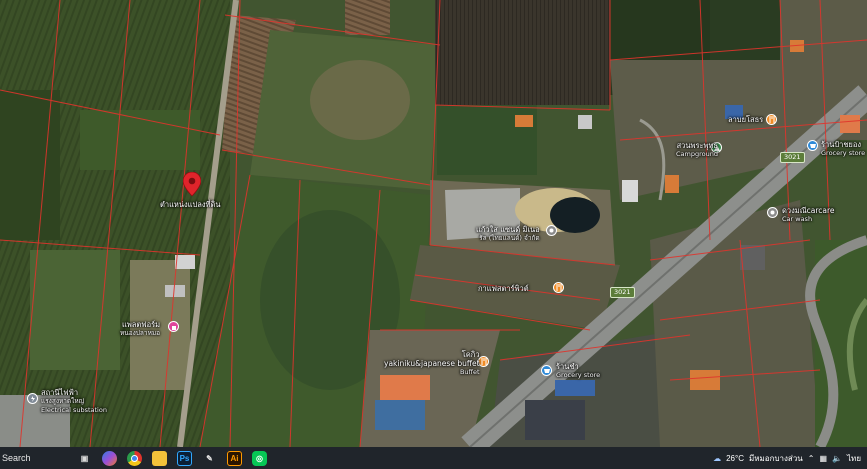  What do you see at coordinates (745, 119) in the screenshot?
I see `poi-restaurant-top: ลาบยโสธร` at bounding box center [745, 119].